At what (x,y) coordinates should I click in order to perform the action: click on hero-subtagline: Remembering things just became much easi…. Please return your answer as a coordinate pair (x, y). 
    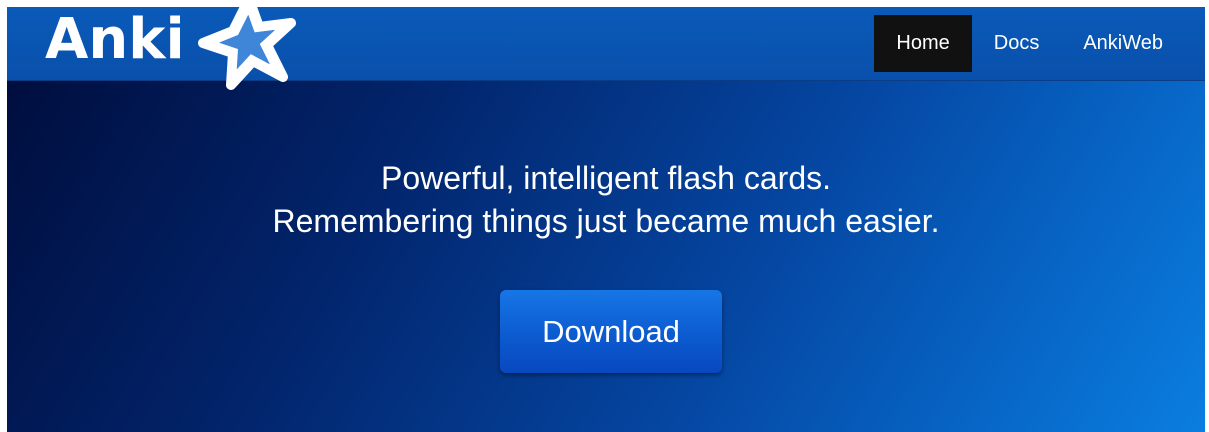
    Looking at the image, I should click on (606, 221).